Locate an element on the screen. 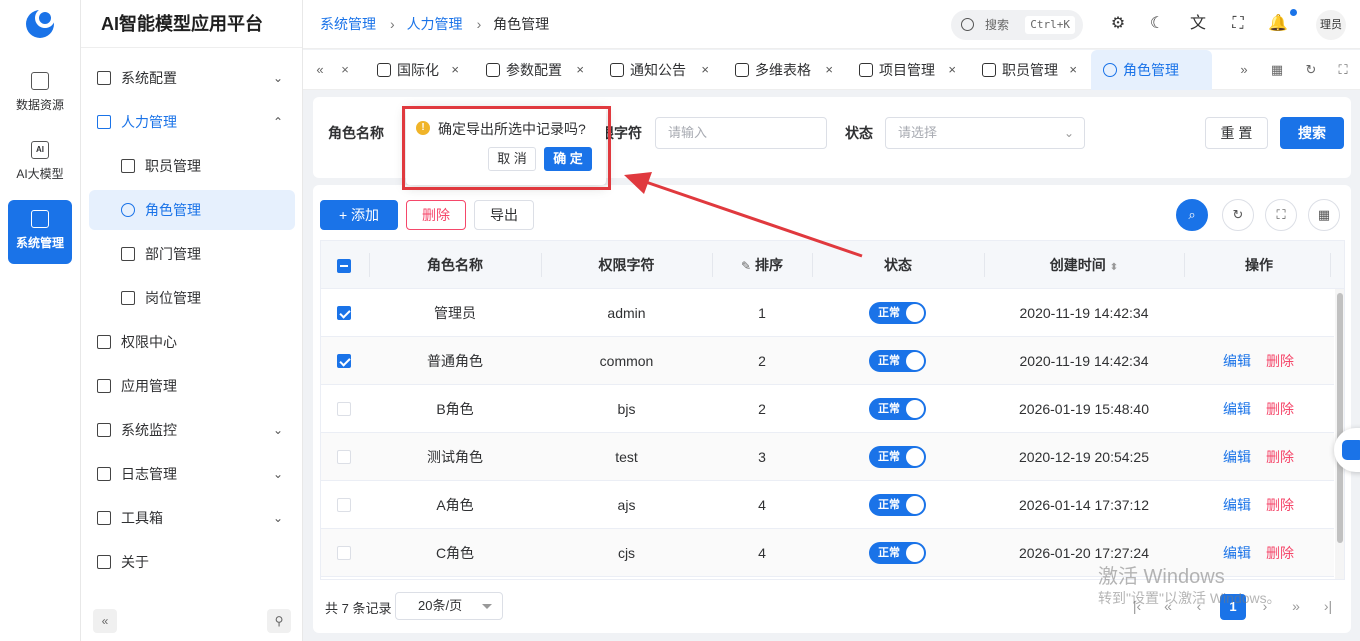  windows-watermark-title: 激活 Windows is located at coordinates (1161, 577).